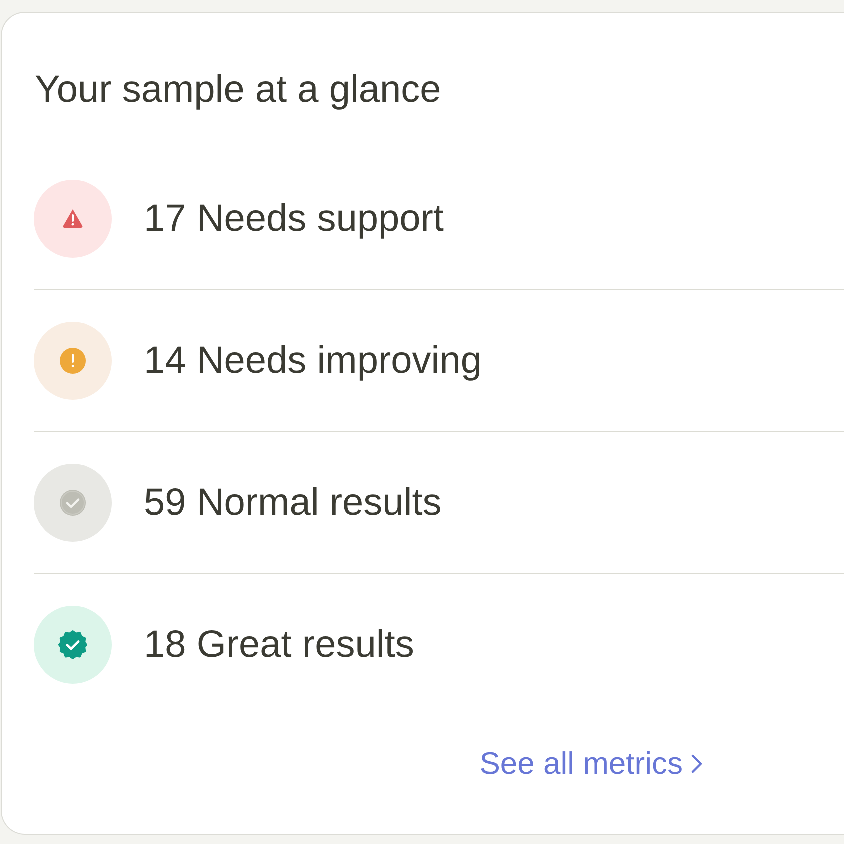 Image resolution: width=844 pixels, height=844 pixels. Describe the element at coordinates (238, 90) in the screenshot. I see `card-title: Your sample at a glance` at that location.